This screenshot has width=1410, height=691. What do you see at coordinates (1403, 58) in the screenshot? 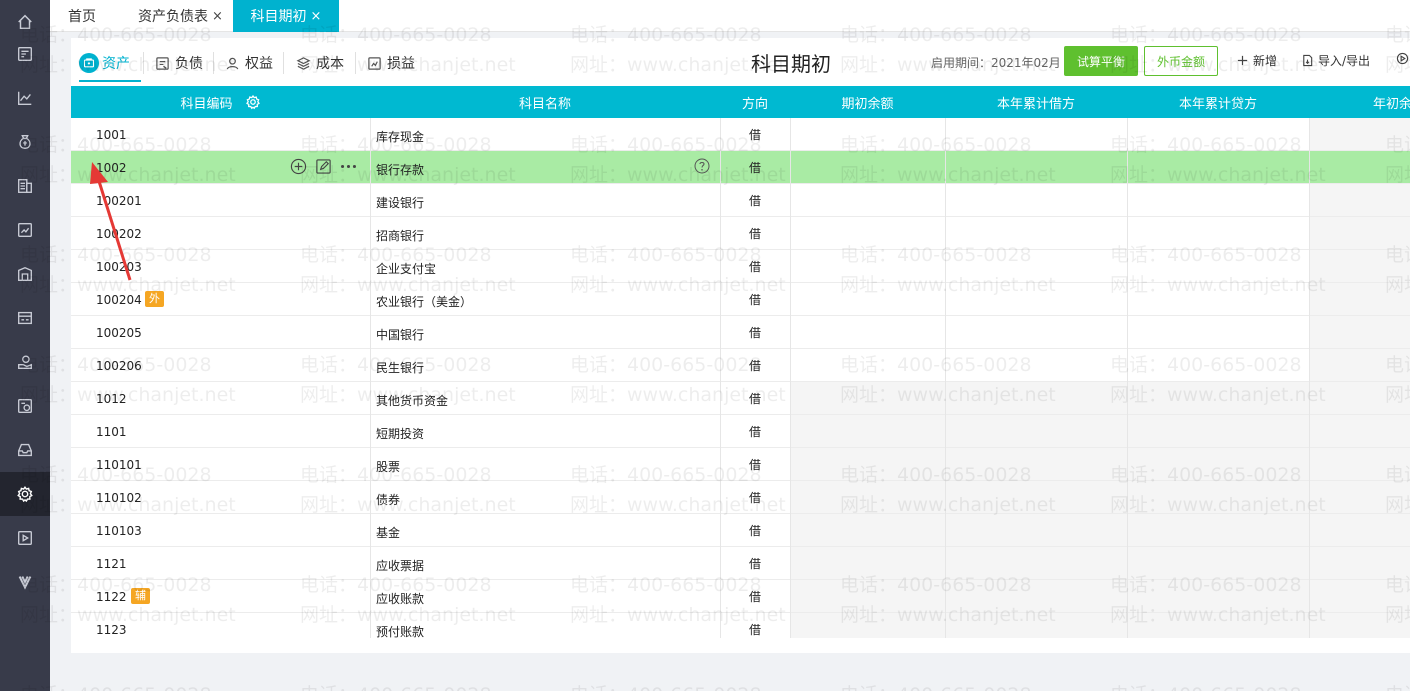
I see `more-tools-button` at bounding box center [1403, 58].